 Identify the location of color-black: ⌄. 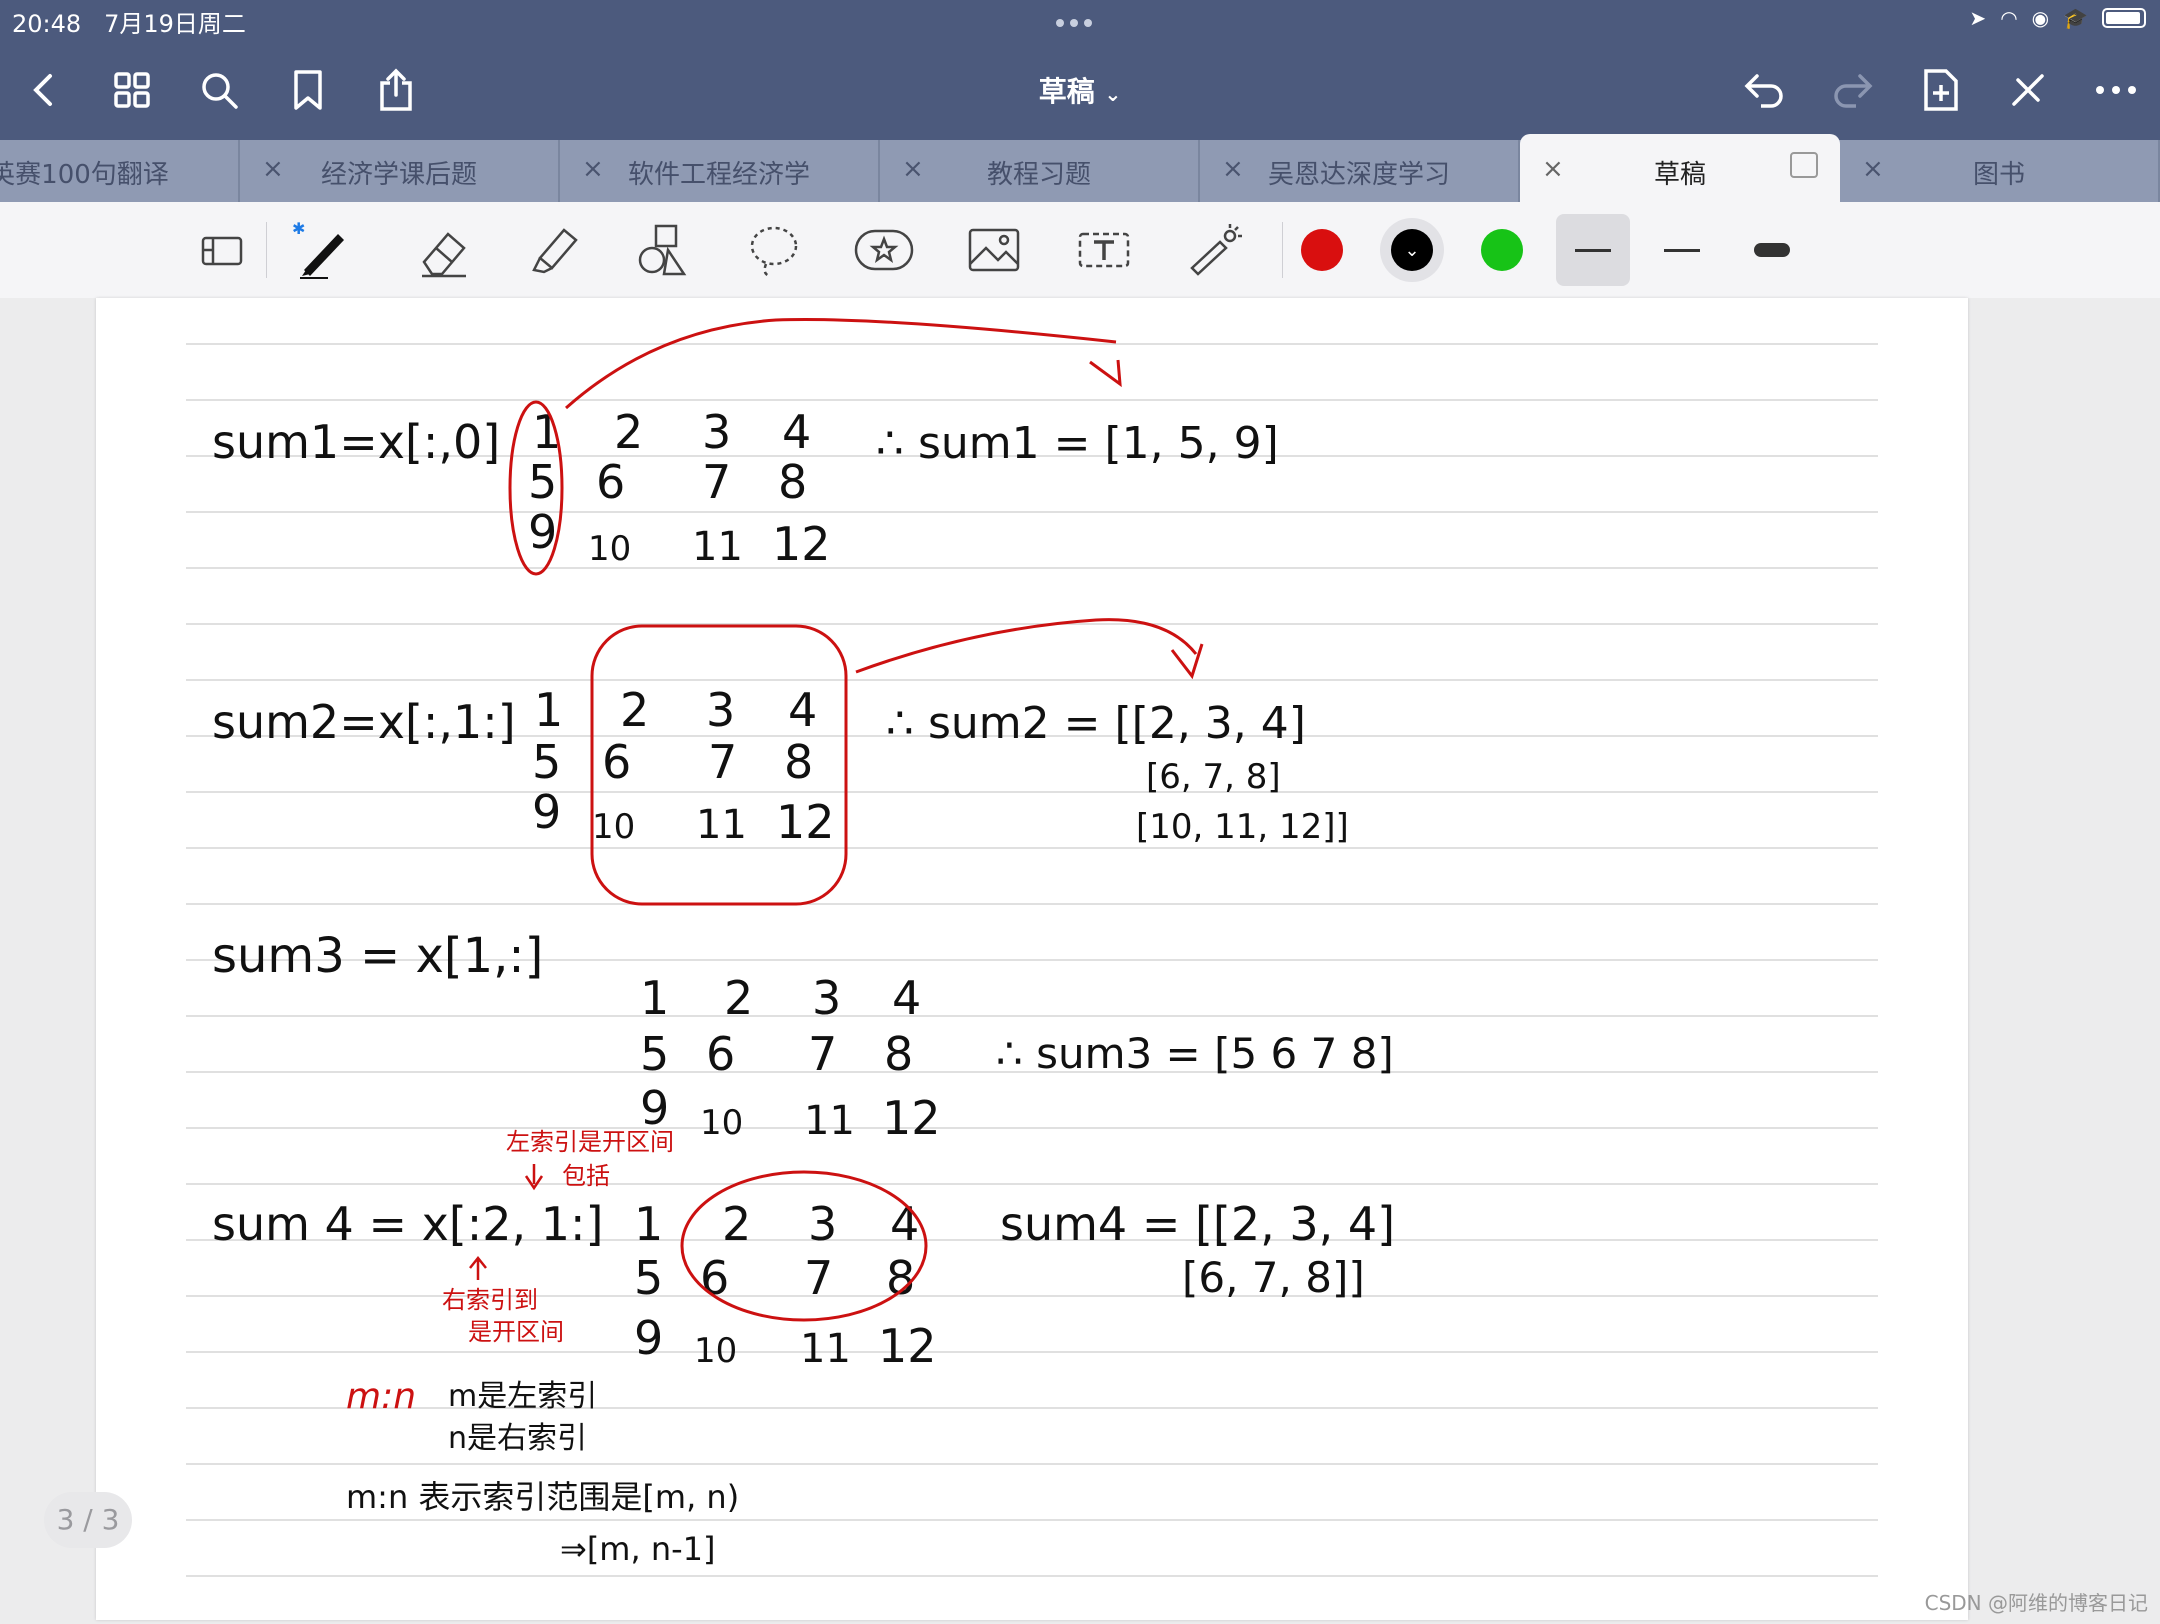
(1412, 250).